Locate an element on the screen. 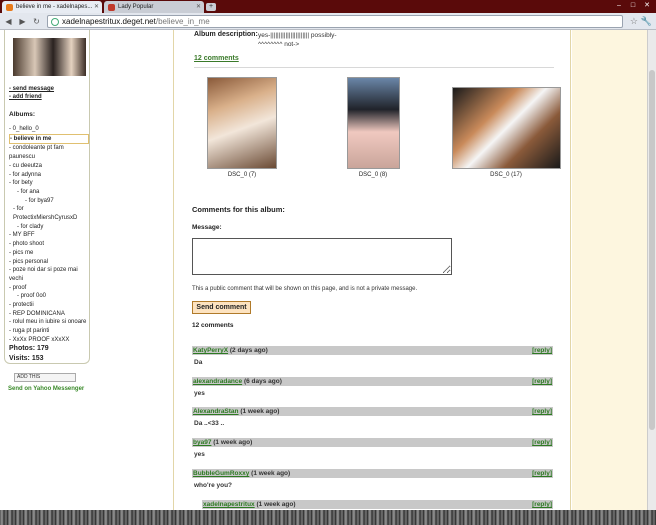 The width and height of the screenshot is (656, 525). album-item: - proof is located at coordinates (49, 288).